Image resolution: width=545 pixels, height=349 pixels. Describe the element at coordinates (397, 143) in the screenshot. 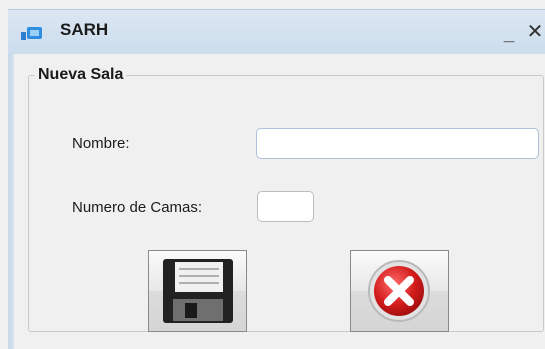

I see `nombre-input` at that location.